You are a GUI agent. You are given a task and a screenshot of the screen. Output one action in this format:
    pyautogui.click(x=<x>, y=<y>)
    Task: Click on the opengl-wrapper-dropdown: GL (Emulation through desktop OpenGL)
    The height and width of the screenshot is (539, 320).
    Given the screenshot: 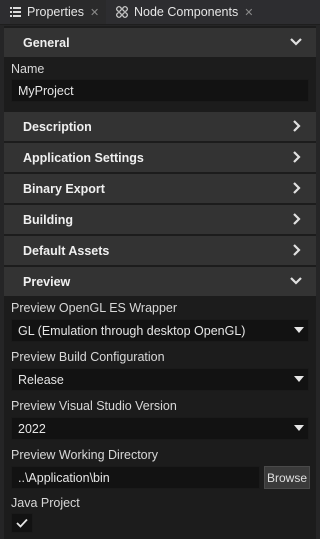 What is the action you would take?
    pyautogui.click(x=160, y=330)
    